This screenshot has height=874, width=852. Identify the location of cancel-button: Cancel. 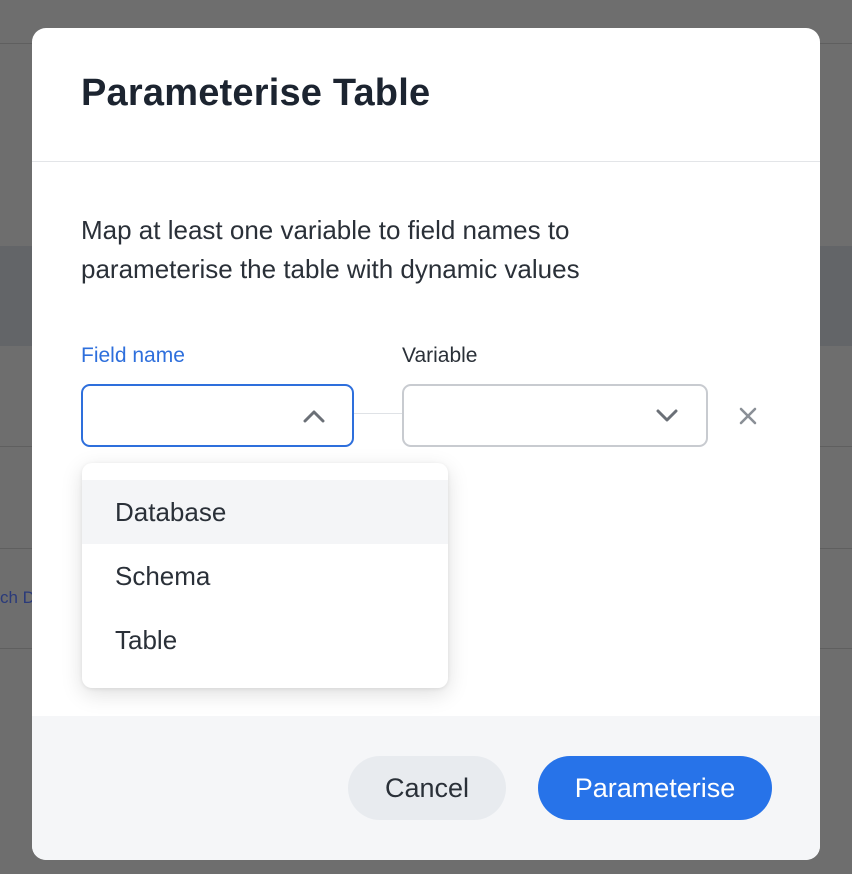
(427, 788).